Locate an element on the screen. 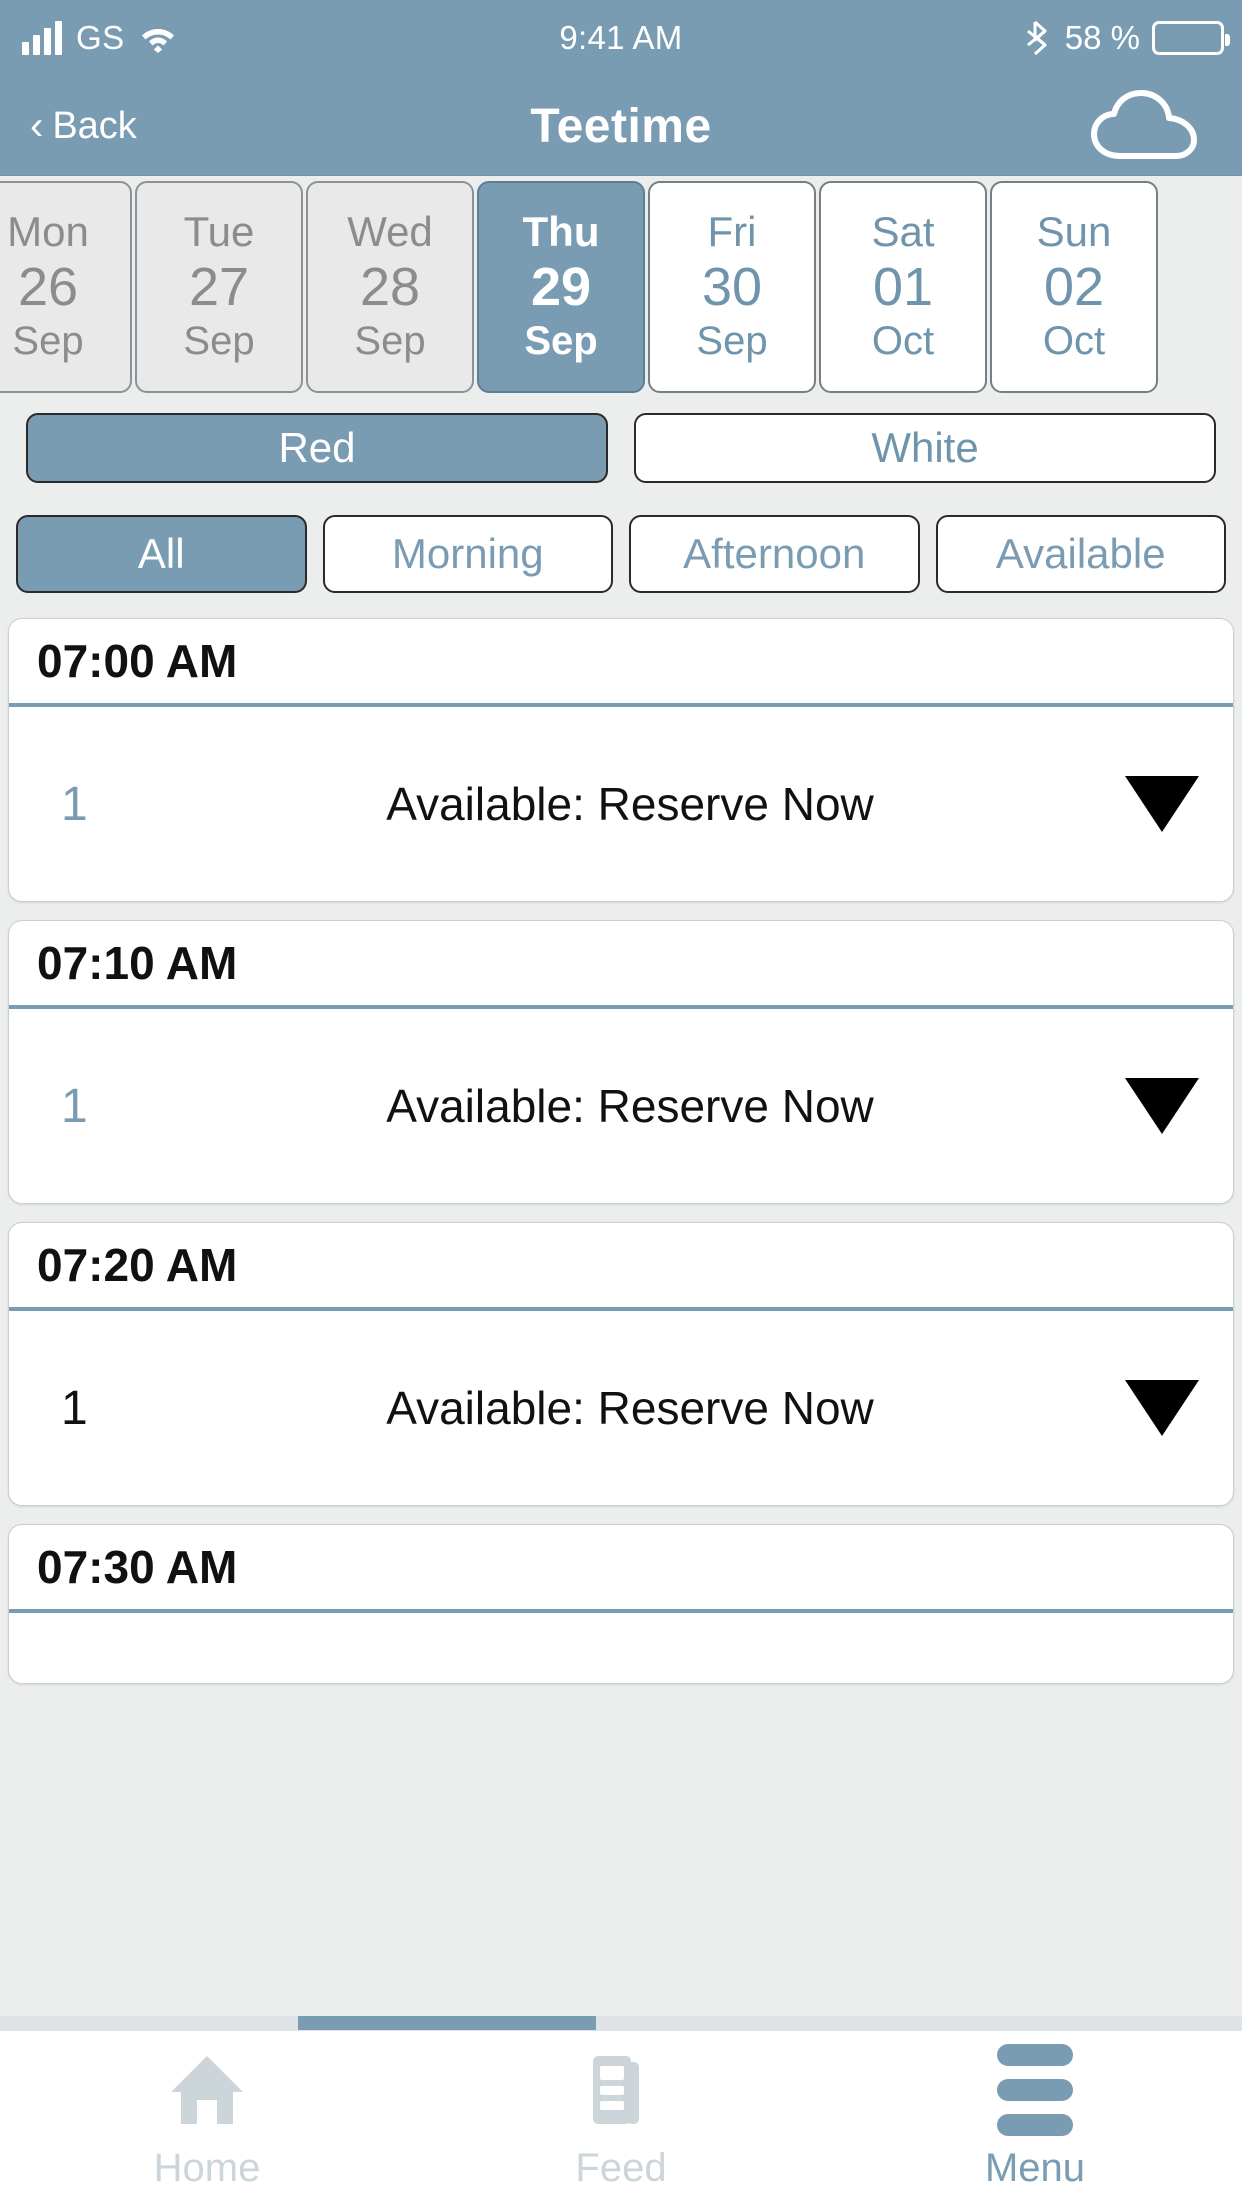 The height and width of the screenshot is (2208, 1242). date-cell-day: 27 is located at coordinates (219, 287).